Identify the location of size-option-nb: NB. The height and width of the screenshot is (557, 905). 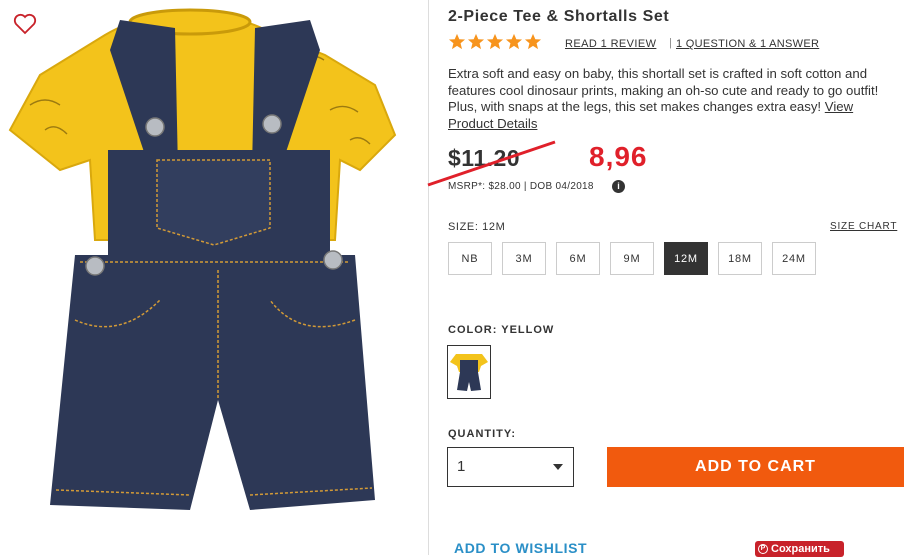
(470, 258).